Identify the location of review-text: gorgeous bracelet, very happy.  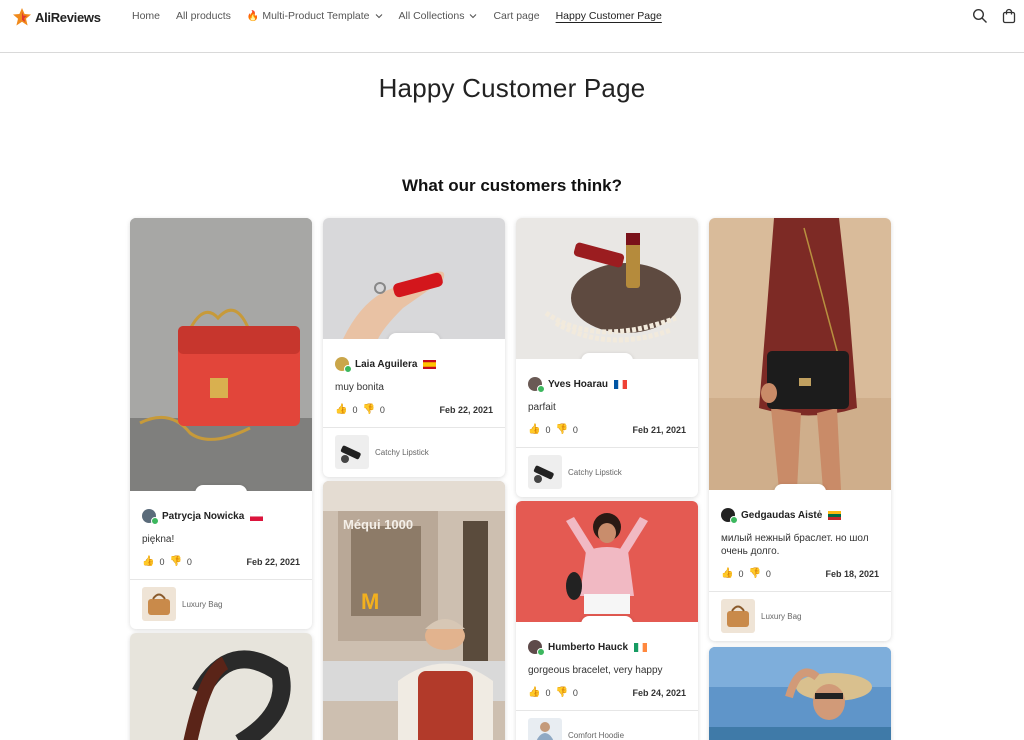
(595, 670).